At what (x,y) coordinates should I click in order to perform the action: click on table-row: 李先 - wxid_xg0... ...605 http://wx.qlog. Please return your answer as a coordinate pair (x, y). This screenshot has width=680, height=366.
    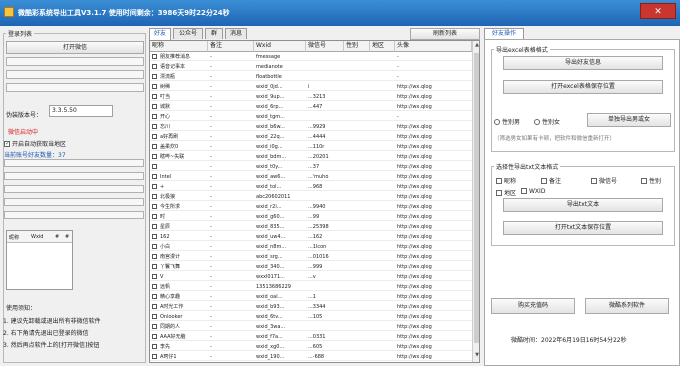
    Looking at the image, I should click on (311, 347).